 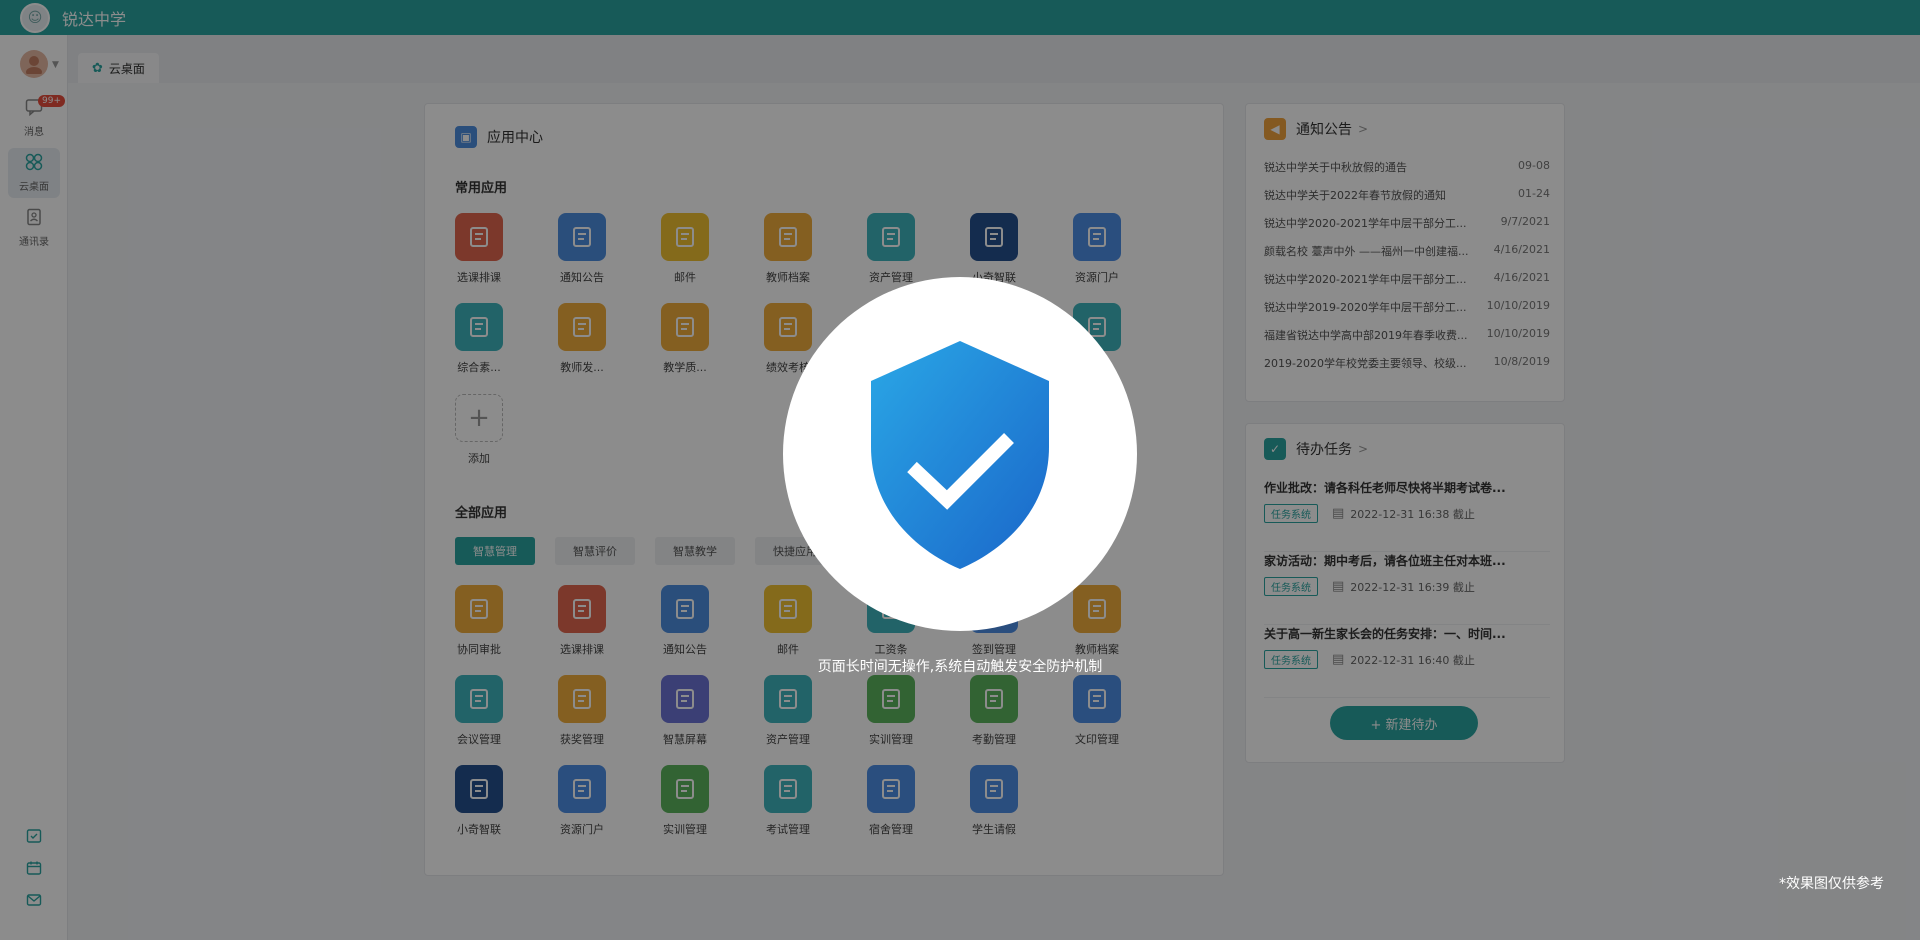 I want to click on shield-check-icon, so click(x=960, y=455).